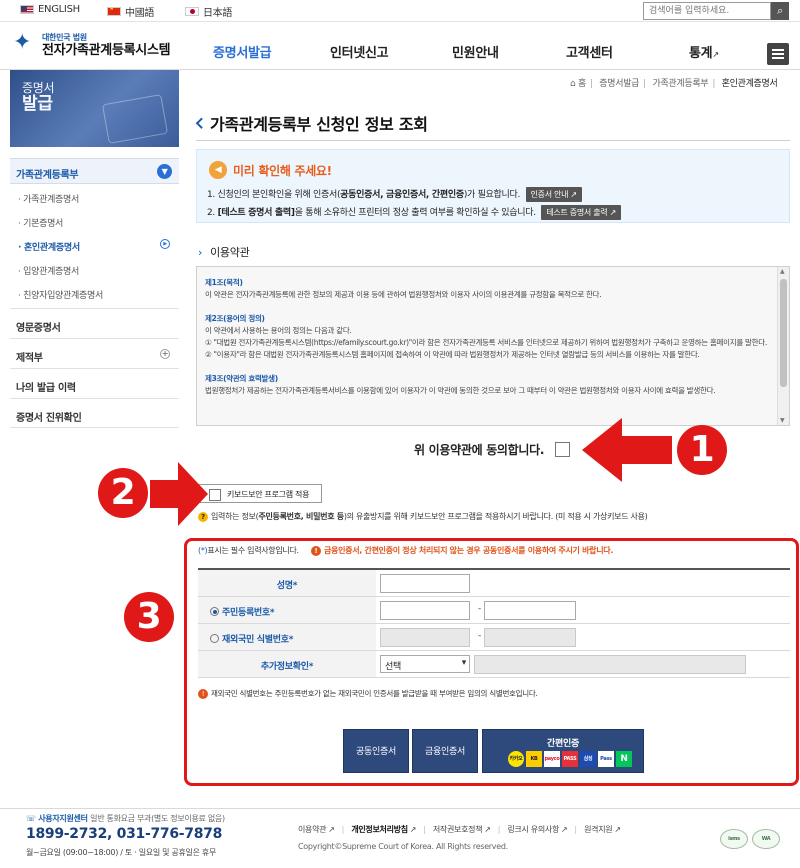 Image resolution: width=800 pixels, height=868 pixels. What do you see at coordinates (782, 271) in the screenshot?
I see `scroll-up-icon: ▲` at bounding box center [782, 271].